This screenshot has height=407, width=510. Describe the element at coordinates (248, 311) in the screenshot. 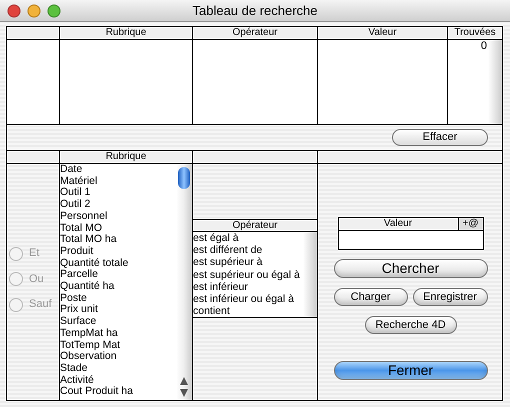

I see `operator-list-item: contient` at that location.